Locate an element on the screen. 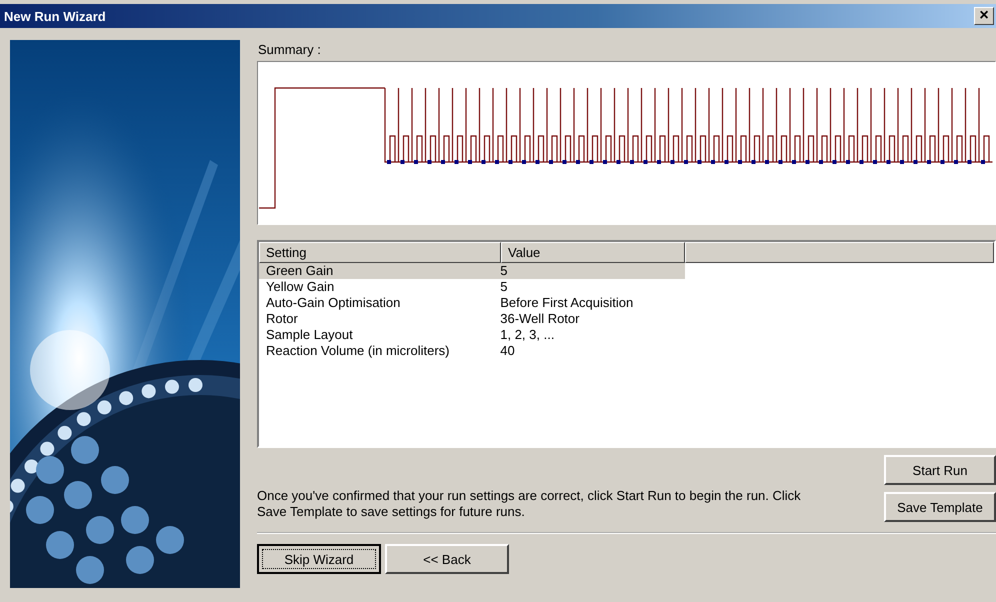 This screenshot has width=996, height=602. save-template-button: Save Template is located at coordinates (940, 507).